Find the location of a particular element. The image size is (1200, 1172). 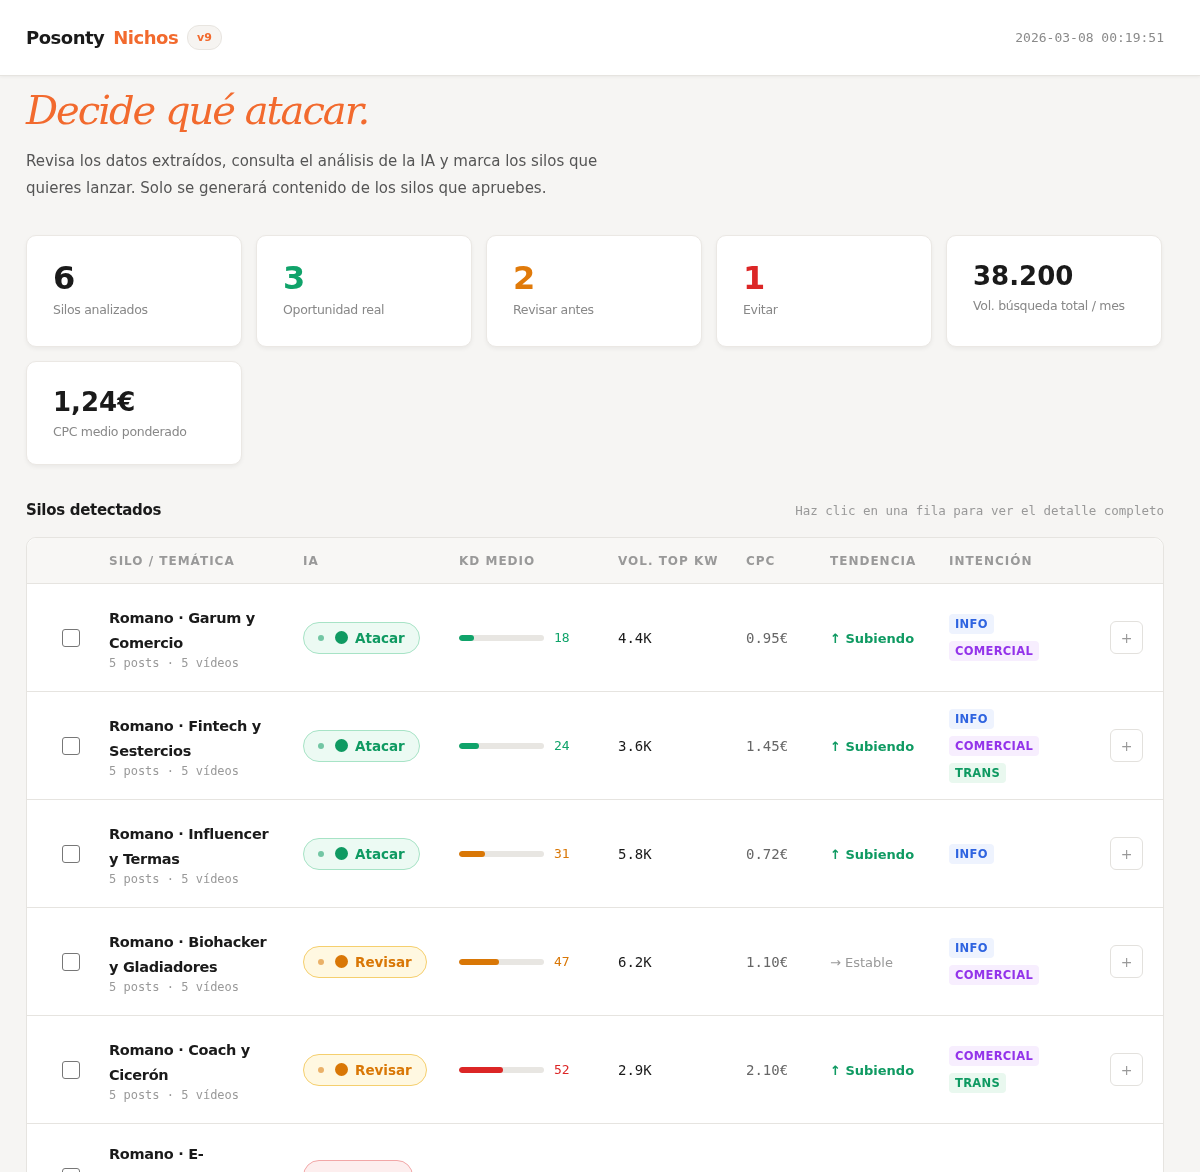

stat-value: 6 is located at coordinates (65, 278).